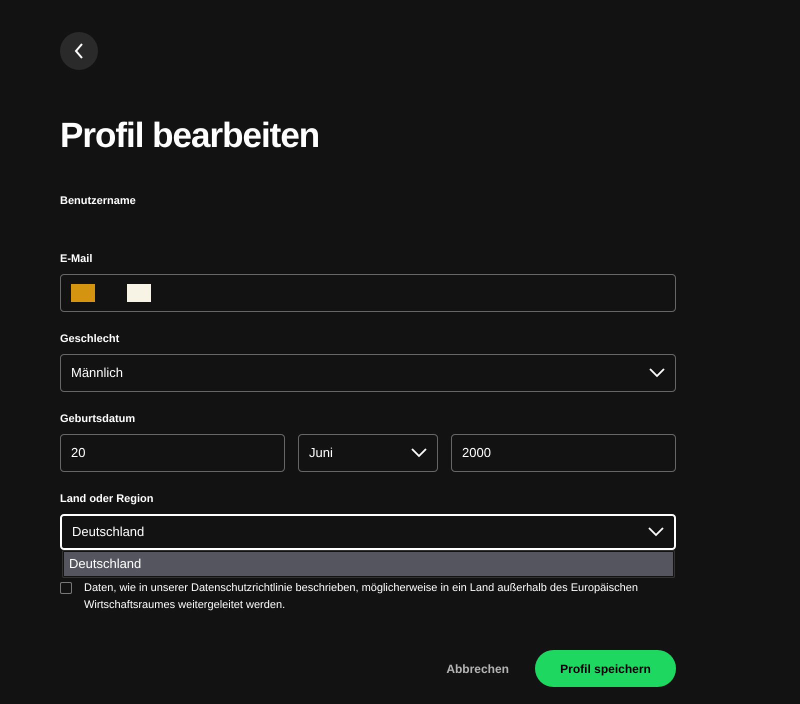  Describe the element at coordinates (66, 588) in the screenshot. I see `checkbox` at that location.